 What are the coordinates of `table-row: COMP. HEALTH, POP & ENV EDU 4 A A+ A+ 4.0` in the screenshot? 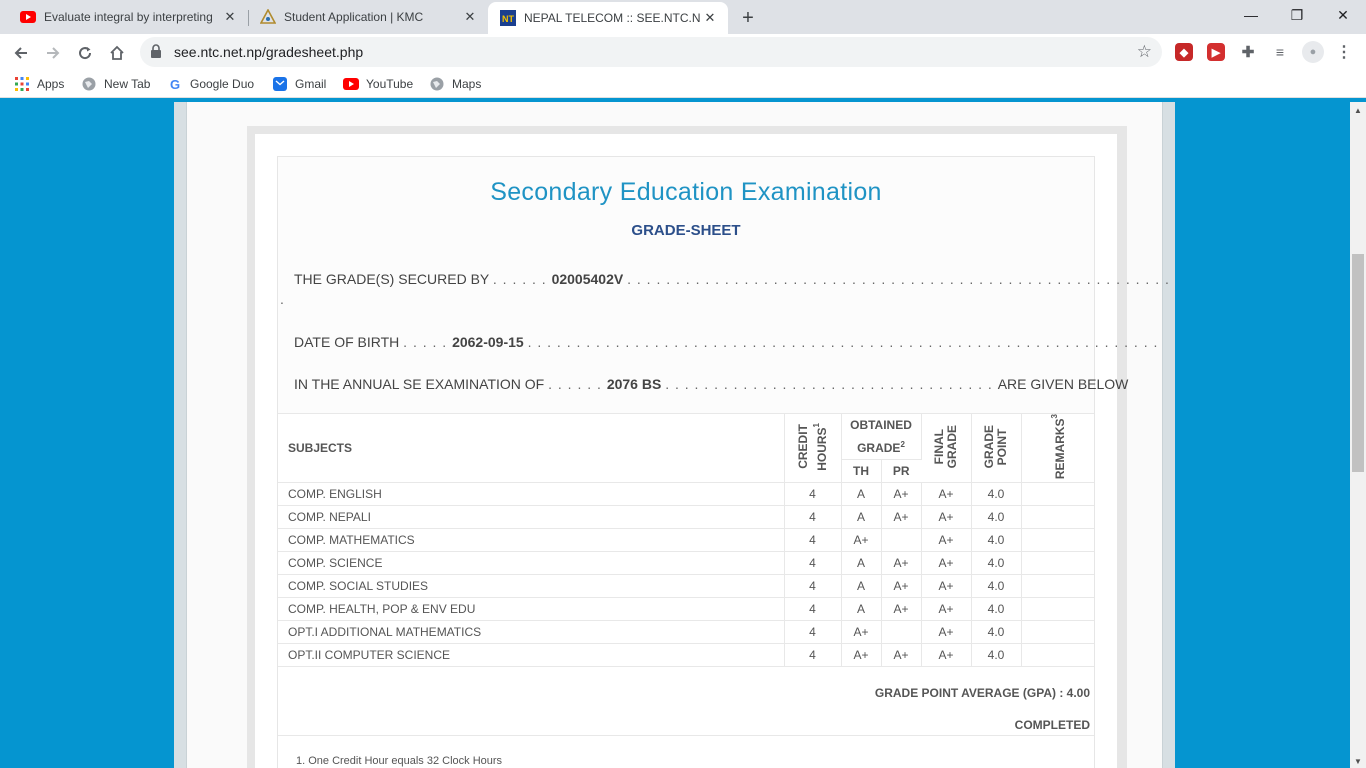 It's located at (686, 609).